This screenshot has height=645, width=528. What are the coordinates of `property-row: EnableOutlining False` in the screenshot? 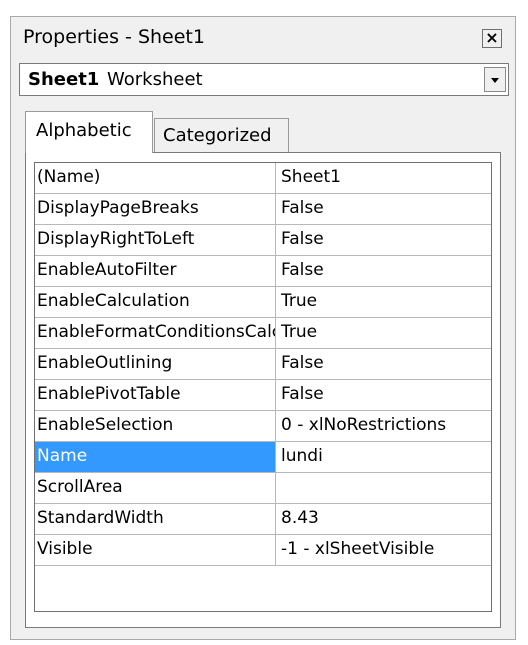 It's located at (263, 364).